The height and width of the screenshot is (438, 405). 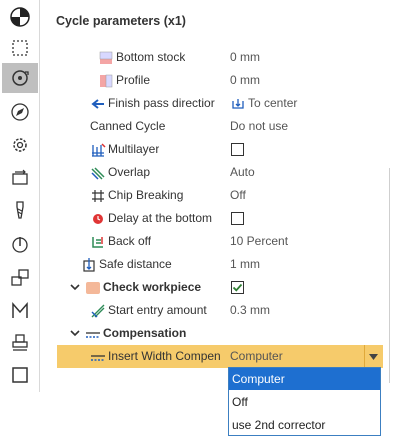 I want to click on bottom-stock-value: 0 mm, so click(x=245, y=57).